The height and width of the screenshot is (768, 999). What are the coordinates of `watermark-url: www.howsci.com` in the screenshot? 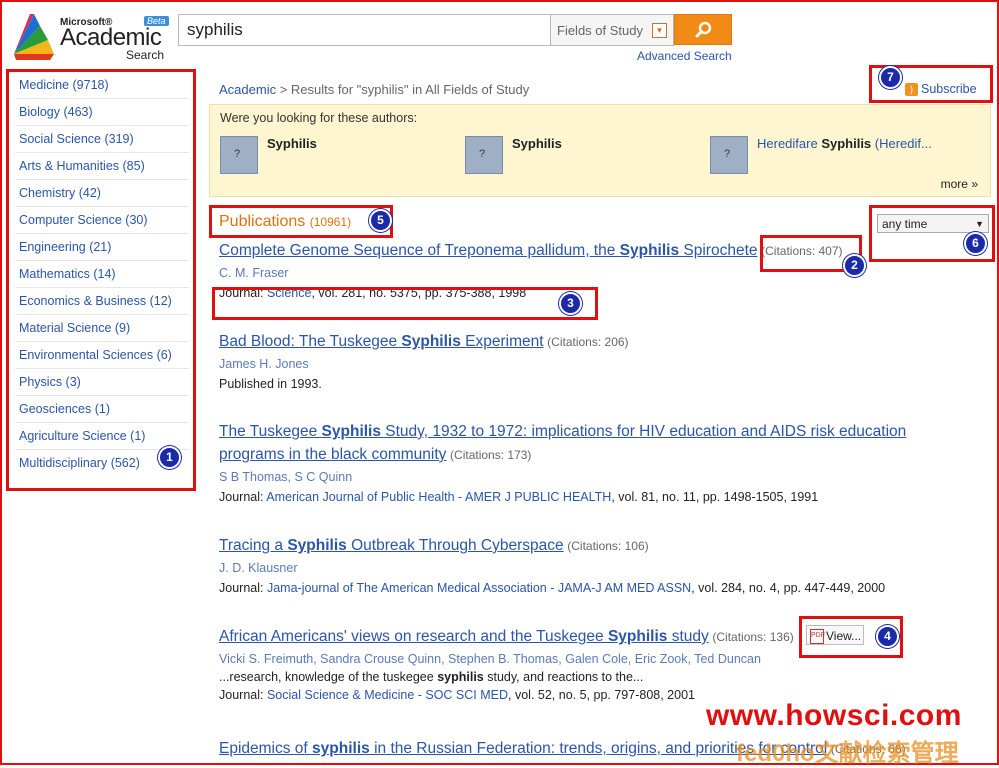 It's located at (834, 715).